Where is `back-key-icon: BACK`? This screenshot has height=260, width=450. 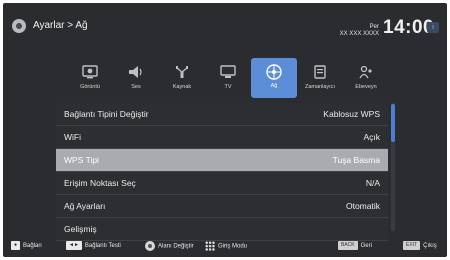 back-key-icon: BACK is located at coordinates (348, 245).